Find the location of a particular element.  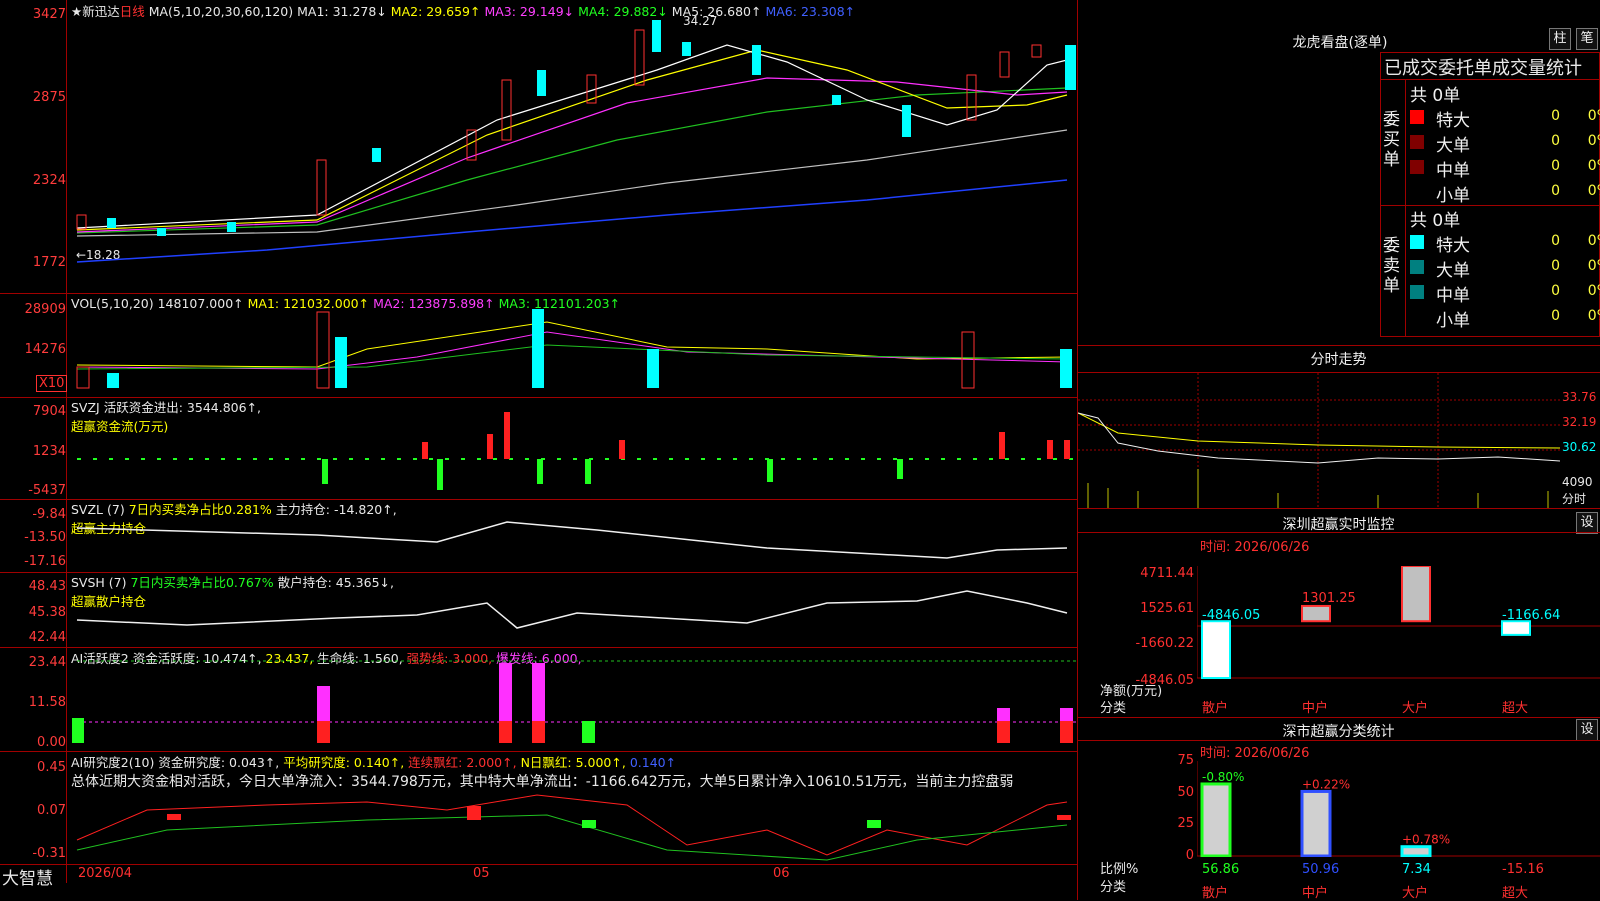

ma3-line is located at coordinates (572, 155).